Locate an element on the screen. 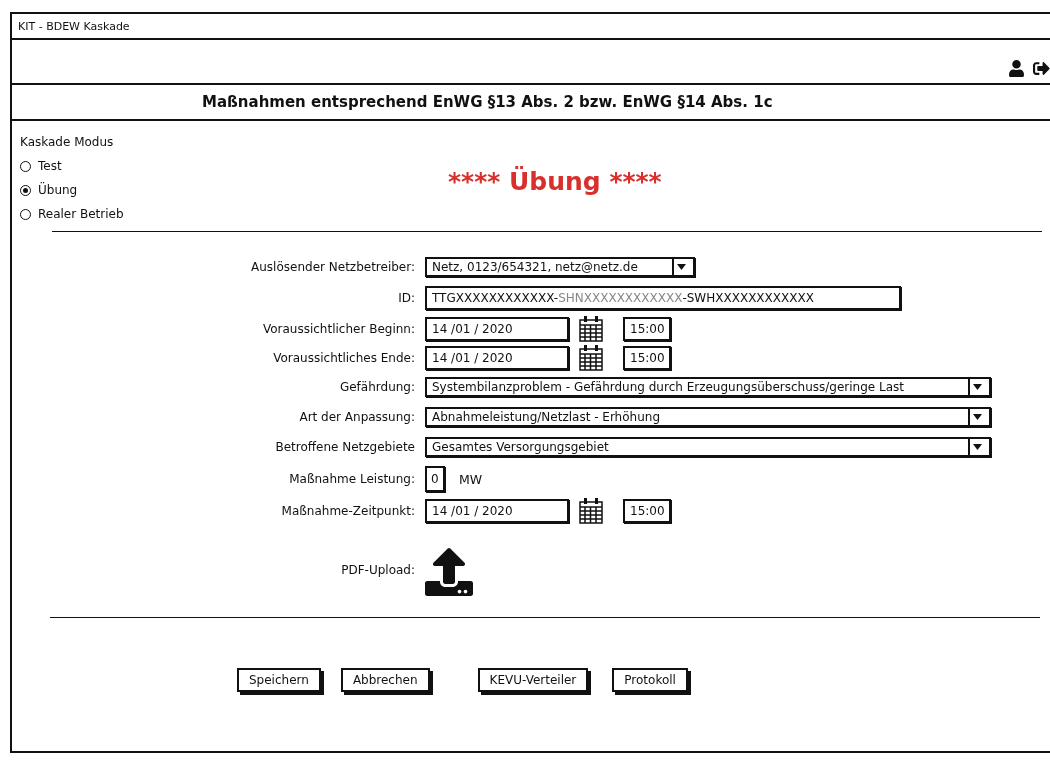 The image size is (1050, 763). field-label: Gefährdung: is located at coordinates (377, 387).